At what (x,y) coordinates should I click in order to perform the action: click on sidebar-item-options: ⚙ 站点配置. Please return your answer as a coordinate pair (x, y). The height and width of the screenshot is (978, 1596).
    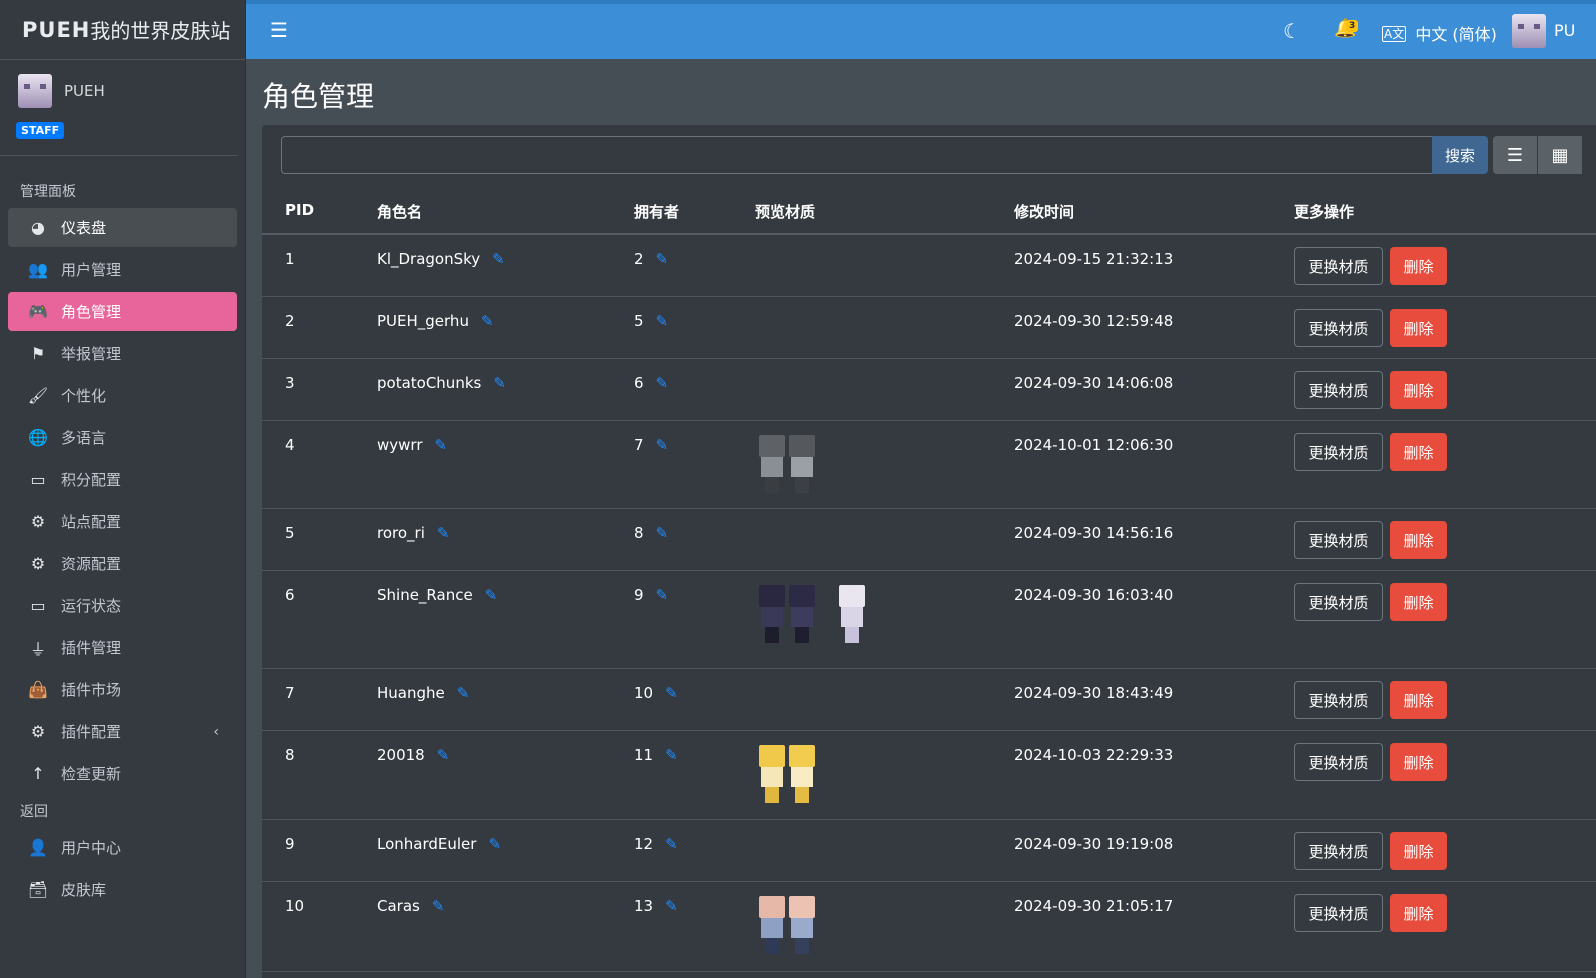
    Looking at the image, I should click on (122, 521).